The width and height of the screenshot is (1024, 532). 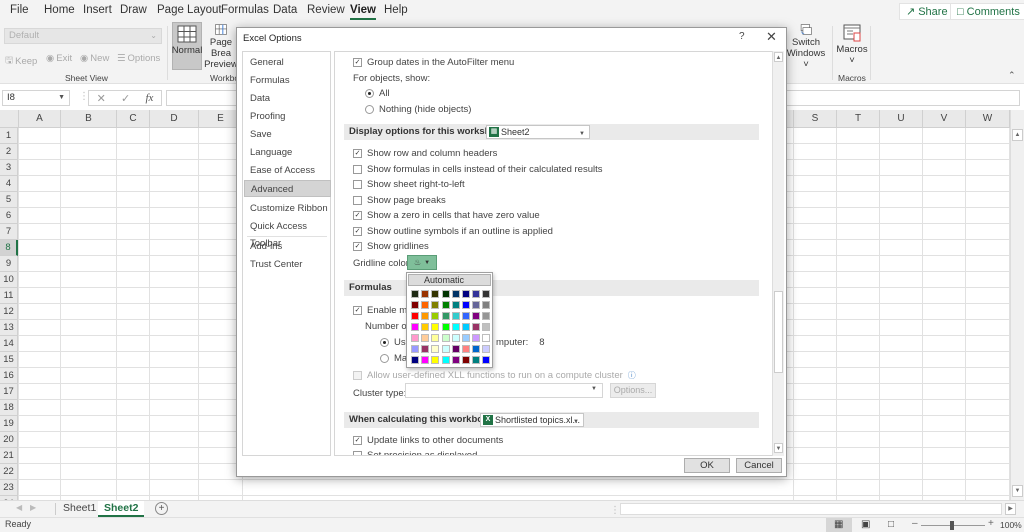 I want to click on close-icon: ✕, so click(x=771, y=37).